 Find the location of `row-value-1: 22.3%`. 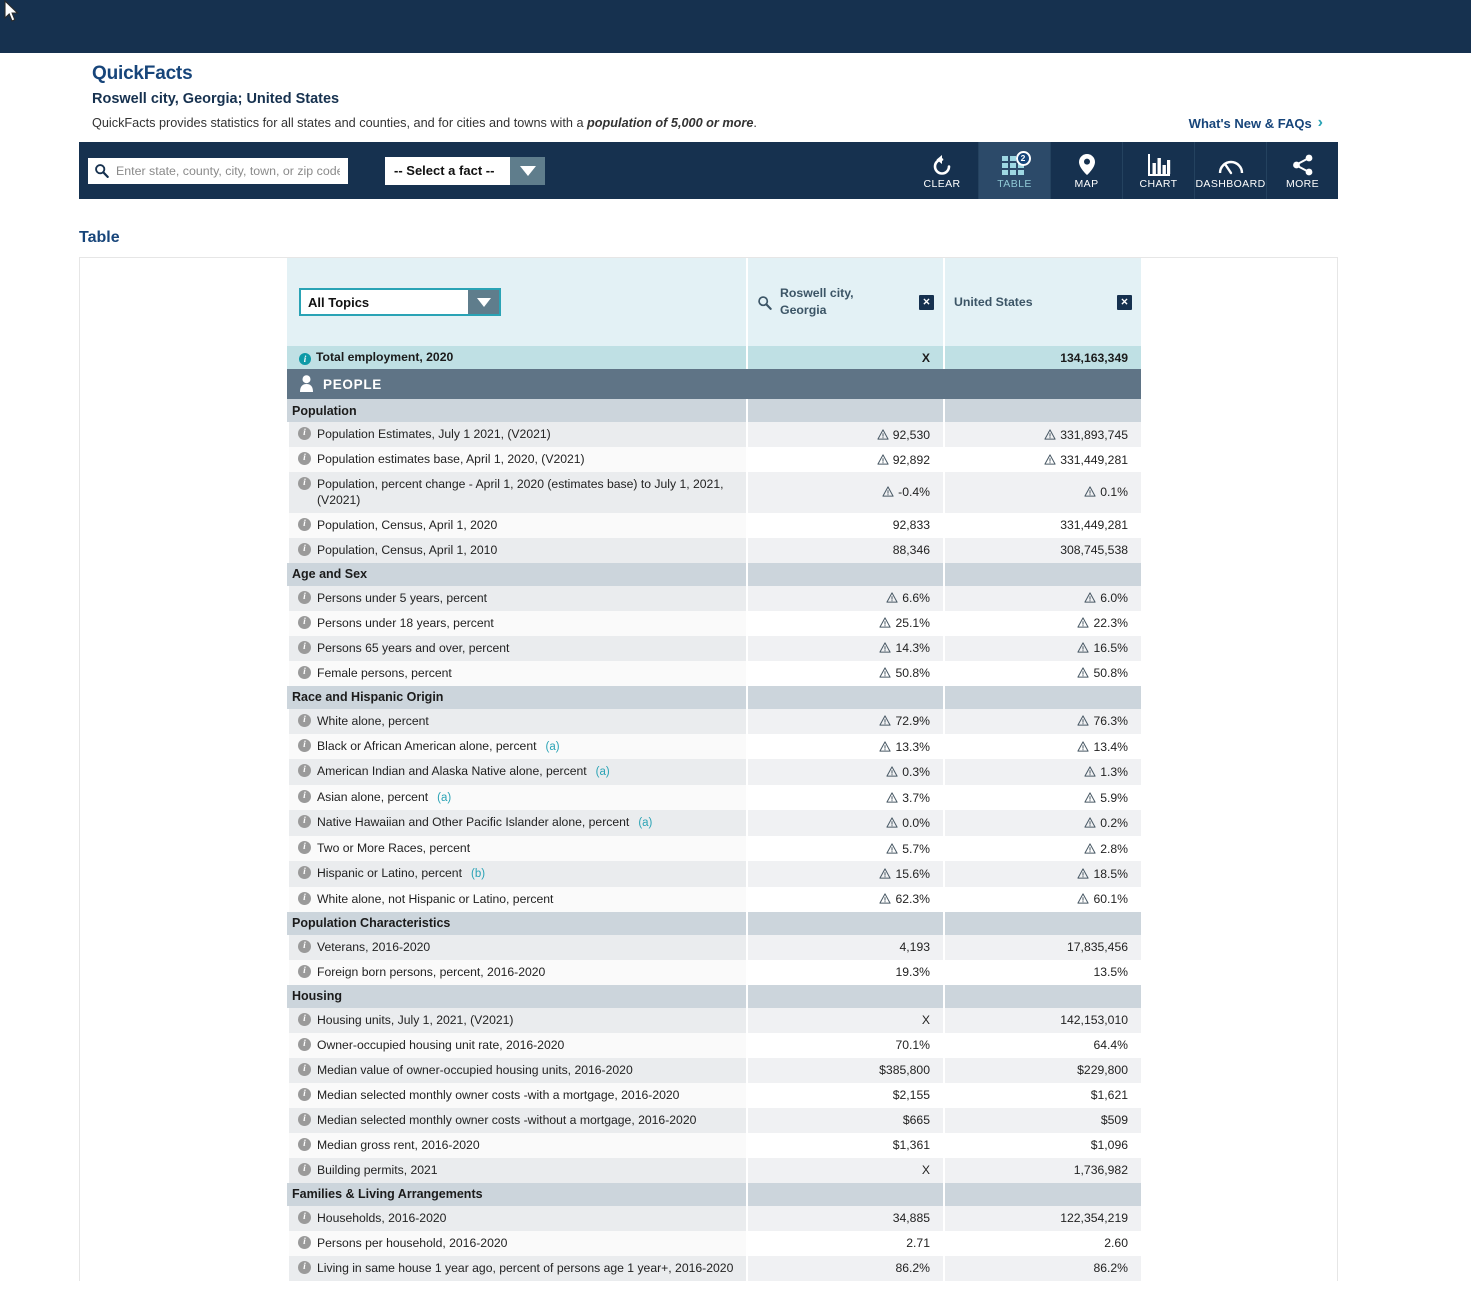

row-value-1: 22.3% is located at coordinates (1042, 623).